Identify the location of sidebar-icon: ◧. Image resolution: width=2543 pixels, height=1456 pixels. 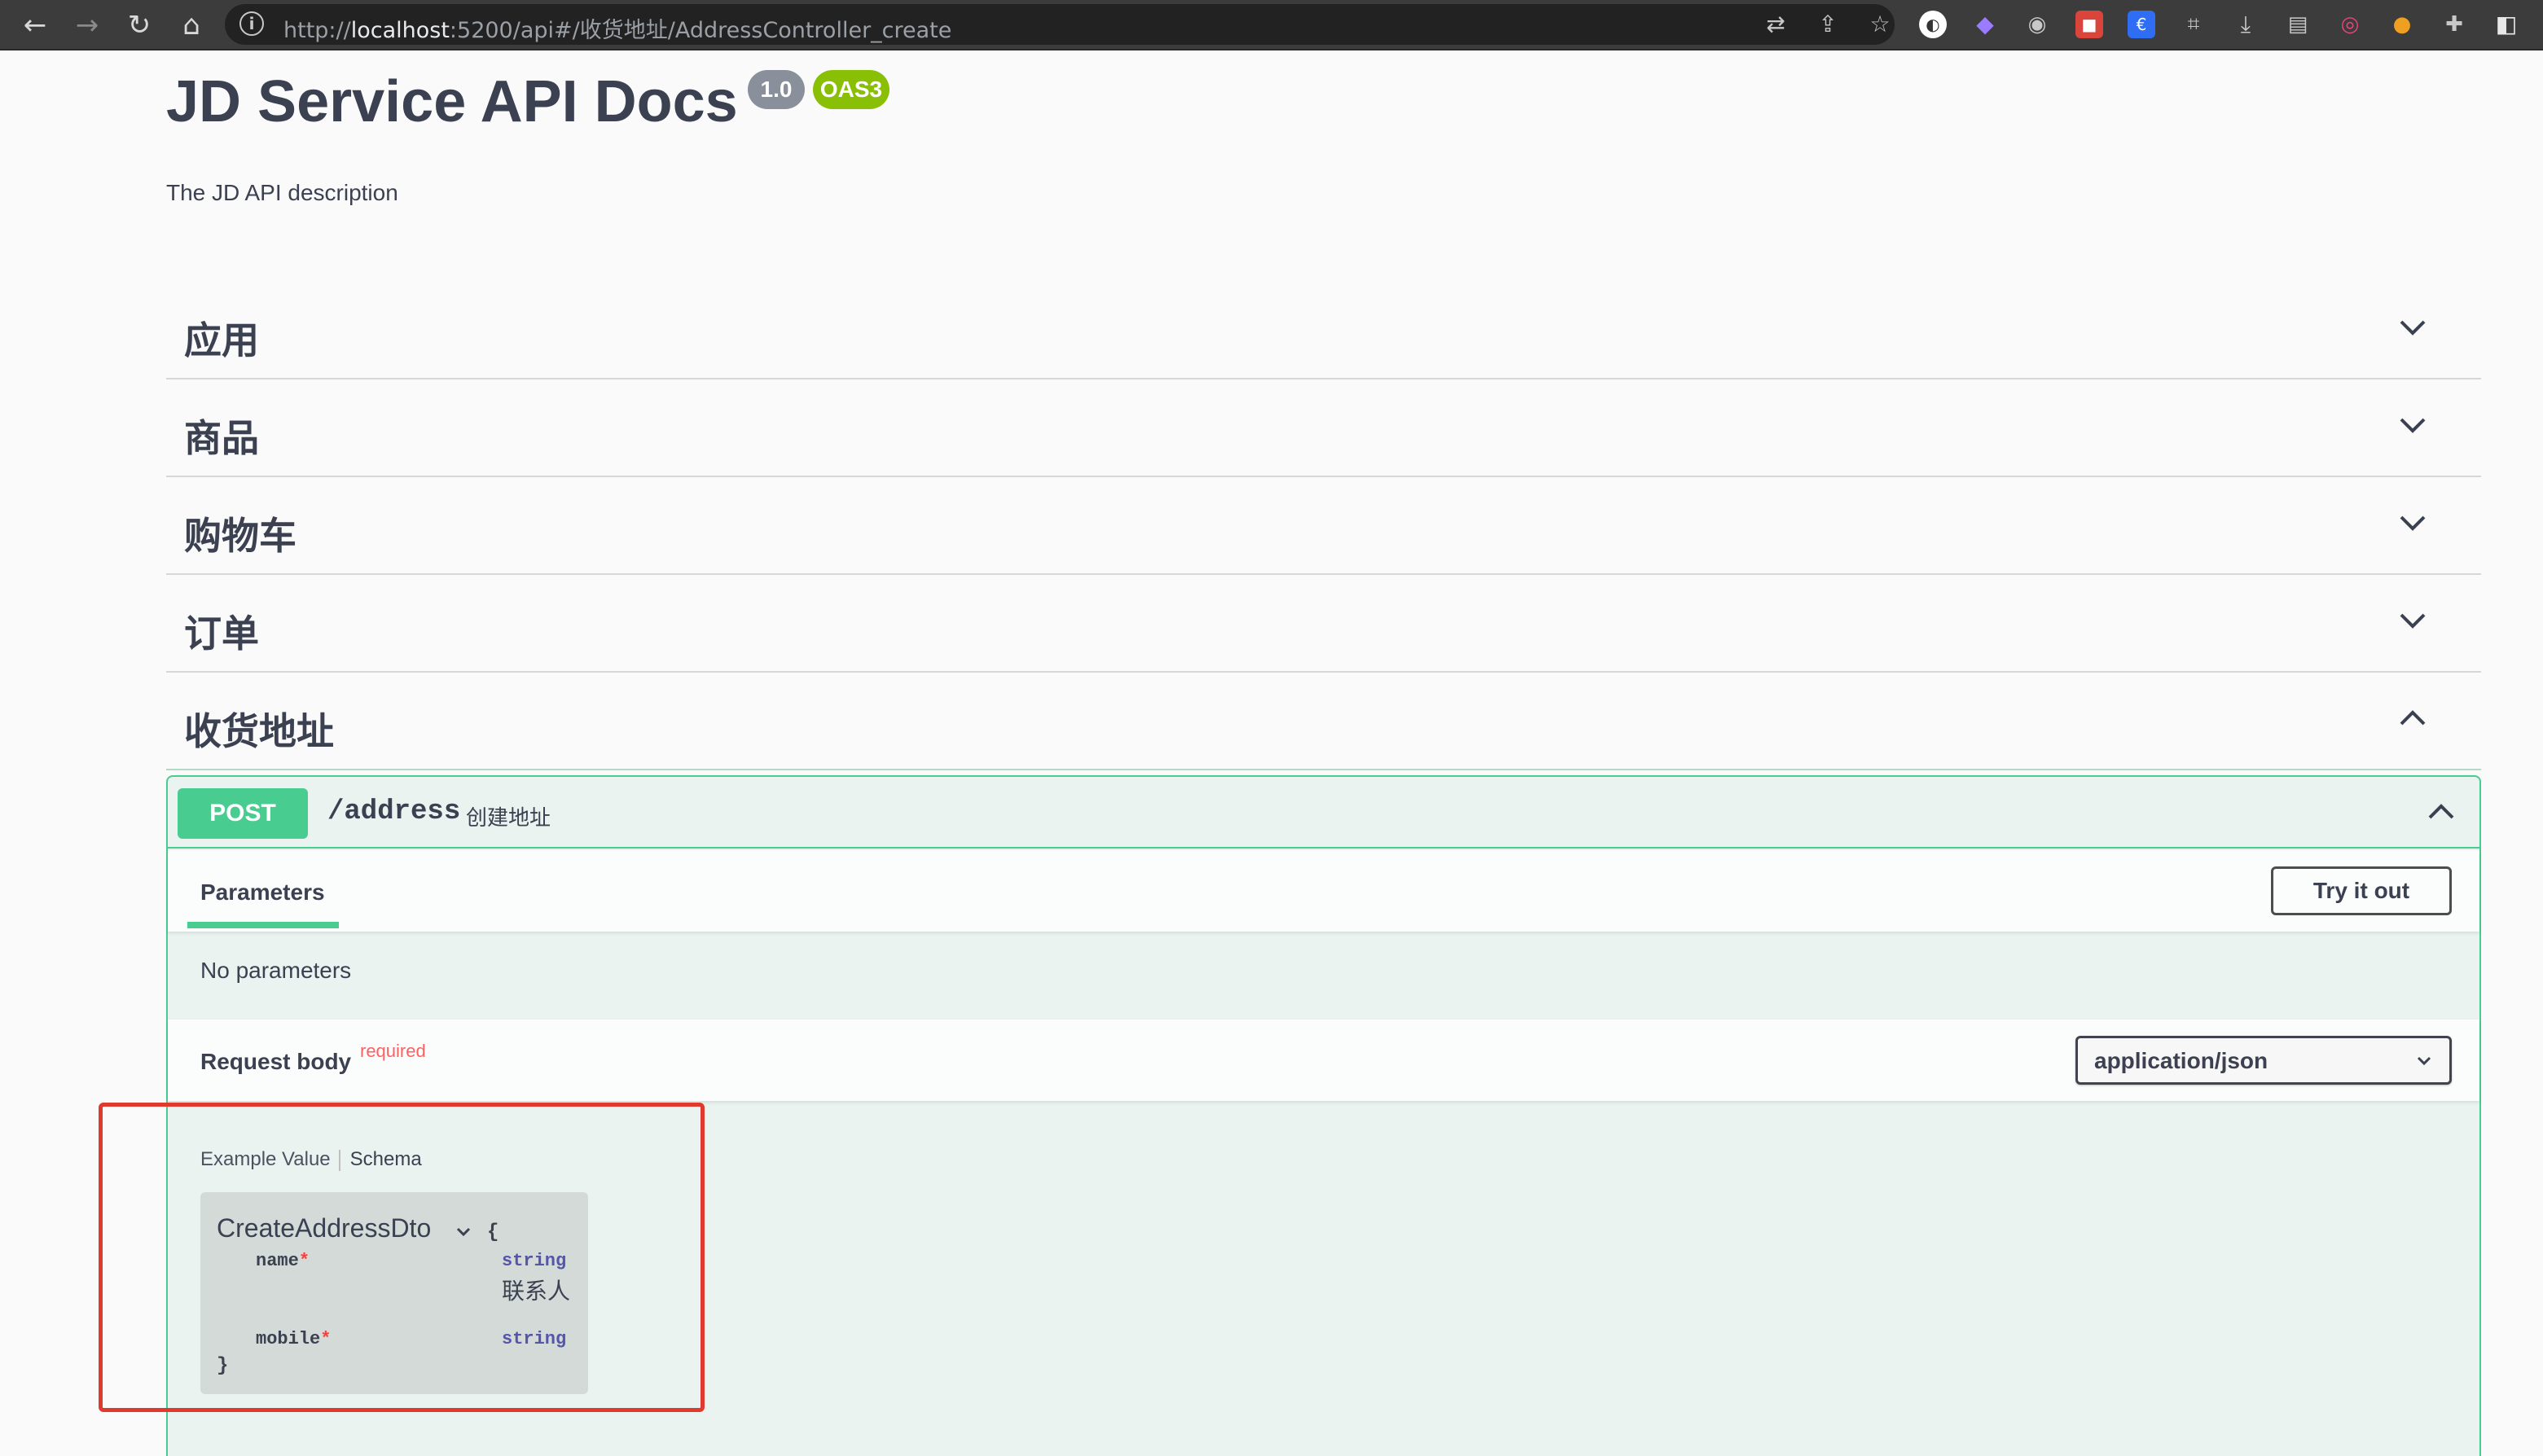
(2506, 24).